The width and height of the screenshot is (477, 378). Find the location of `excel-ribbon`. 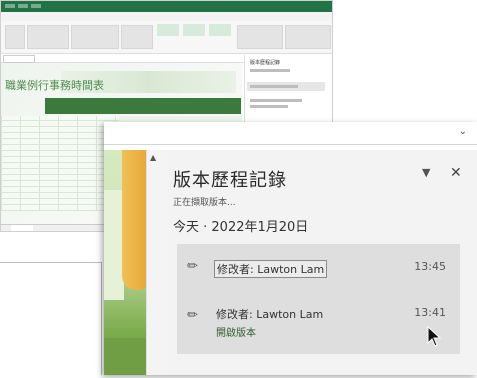

excel-ribbon is located at coordinates (166, 37).